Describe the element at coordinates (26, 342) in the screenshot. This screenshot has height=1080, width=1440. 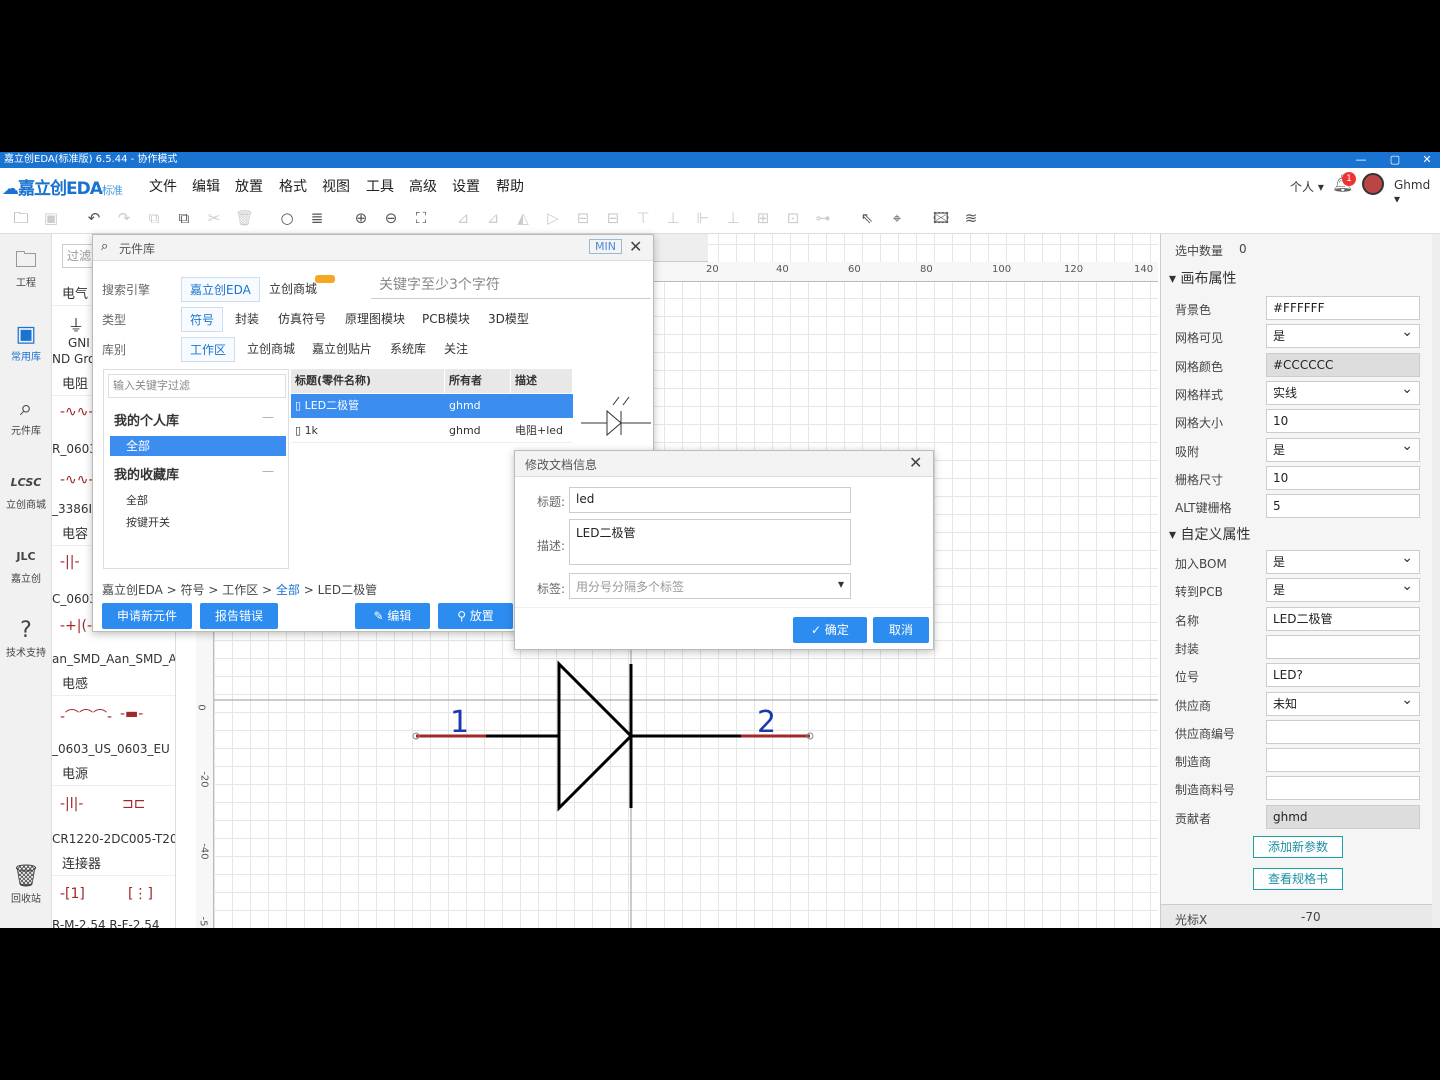
I see `nav-common-lib: ▣ 常用库` at that location.